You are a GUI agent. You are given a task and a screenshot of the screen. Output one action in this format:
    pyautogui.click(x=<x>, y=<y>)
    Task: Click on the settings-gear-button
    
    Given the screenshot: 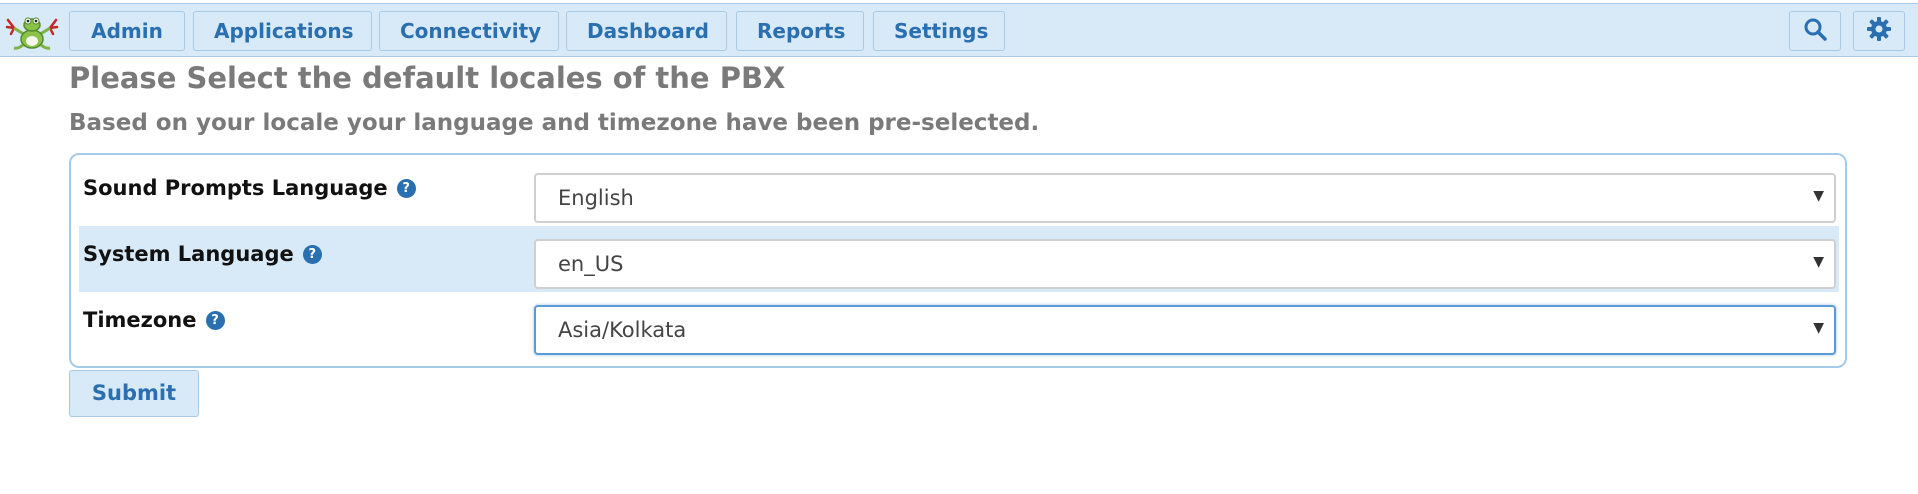 What is the action you would take?
    pyautogui.click(x=1879, y=31)
    